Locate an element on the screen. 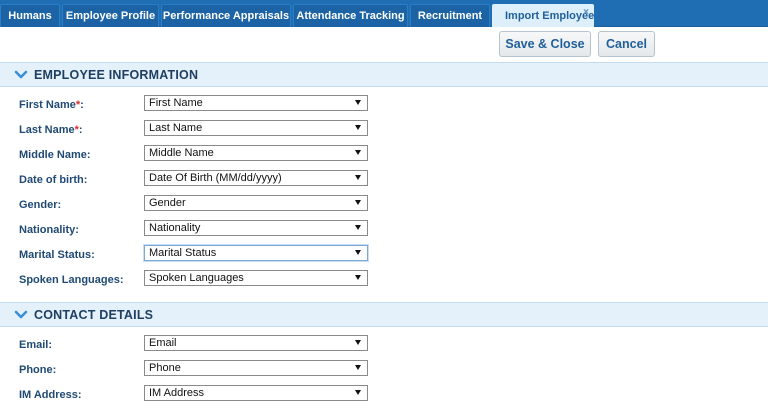 The width and height of the screenshot is (768, 409). field-label: IM Address: is located at coordinates (50, 395).